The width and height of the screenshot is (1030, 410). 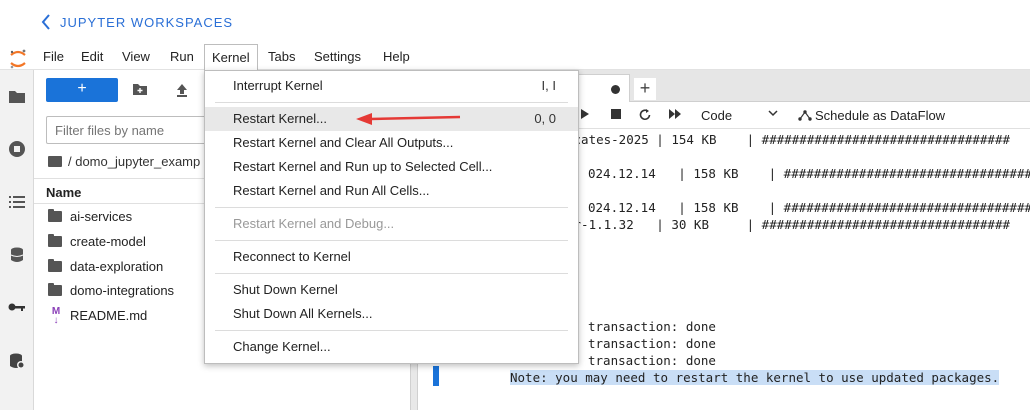 I want to click on fast-forward-icon, so click(x=675, y=115).